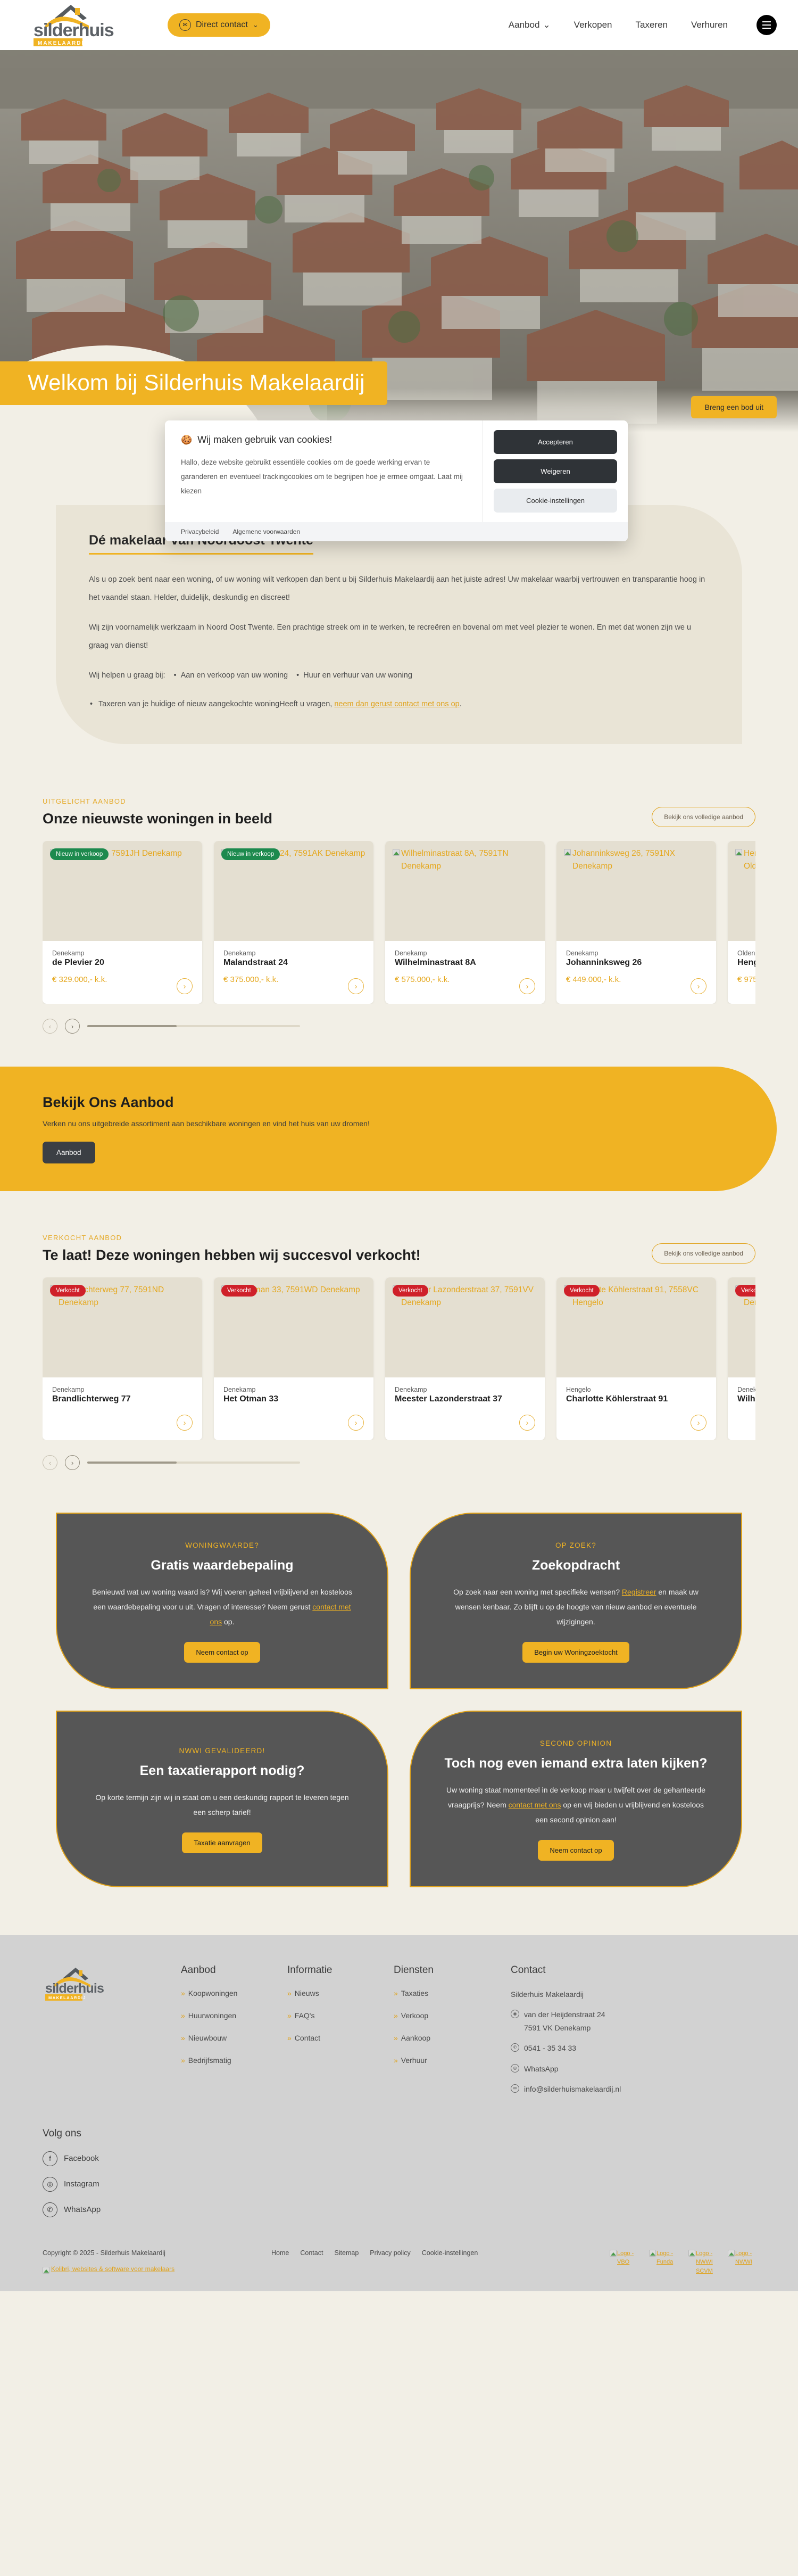 The width and height of the screenshot is (798, 2576). Describe the element at coordinates (112, 2034) in the screenshot. I see `footer-logo: silderhuis MAKELAARDIJ` at that location.